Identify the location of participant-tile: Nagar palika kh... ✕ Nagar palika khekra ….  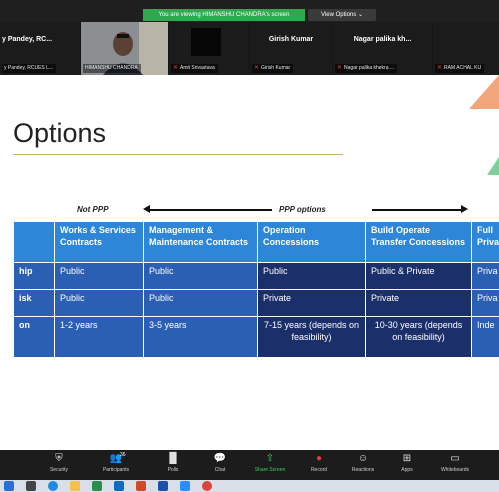
(382, 48).